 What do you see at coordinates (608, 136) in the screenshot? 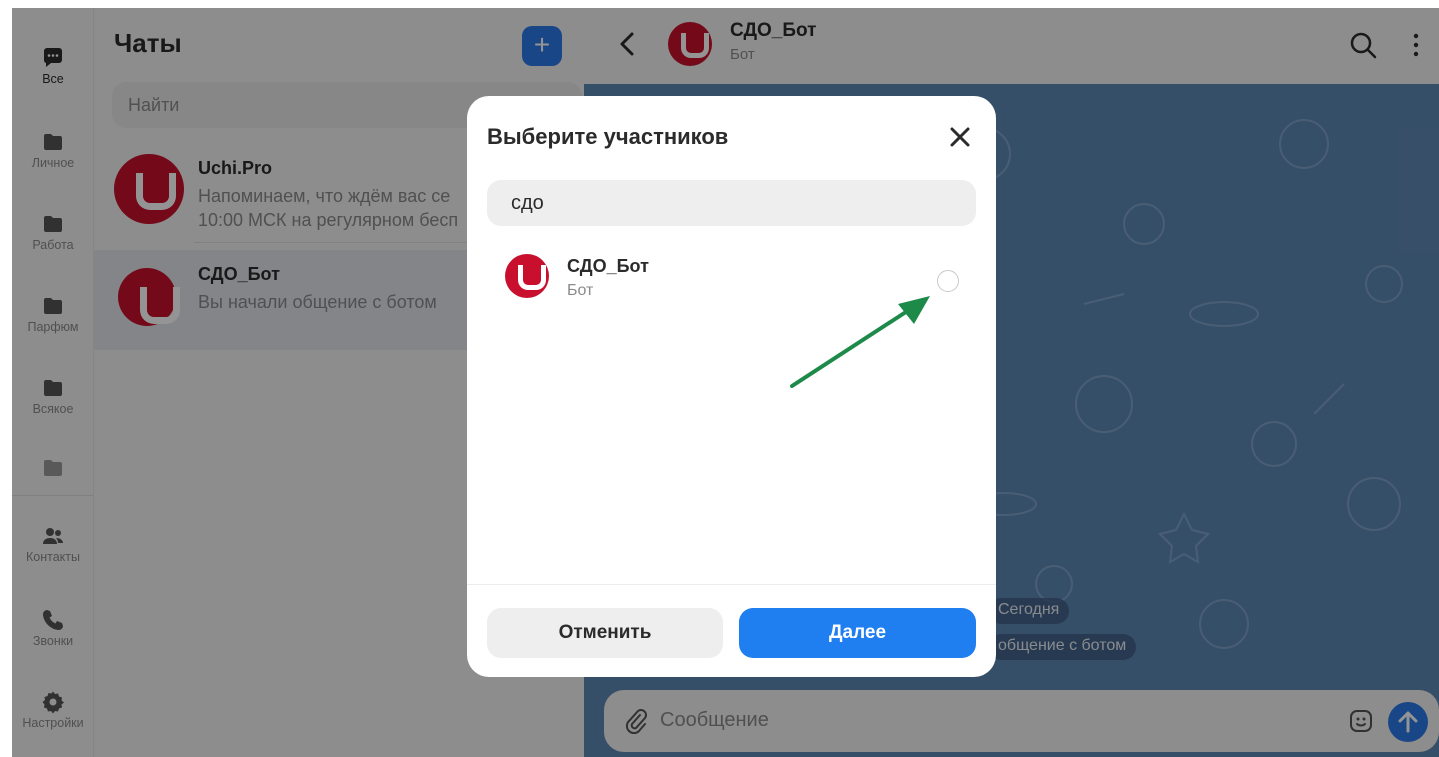
I see `dialog-title: Выберите участников` at bounding box center [608, 136].